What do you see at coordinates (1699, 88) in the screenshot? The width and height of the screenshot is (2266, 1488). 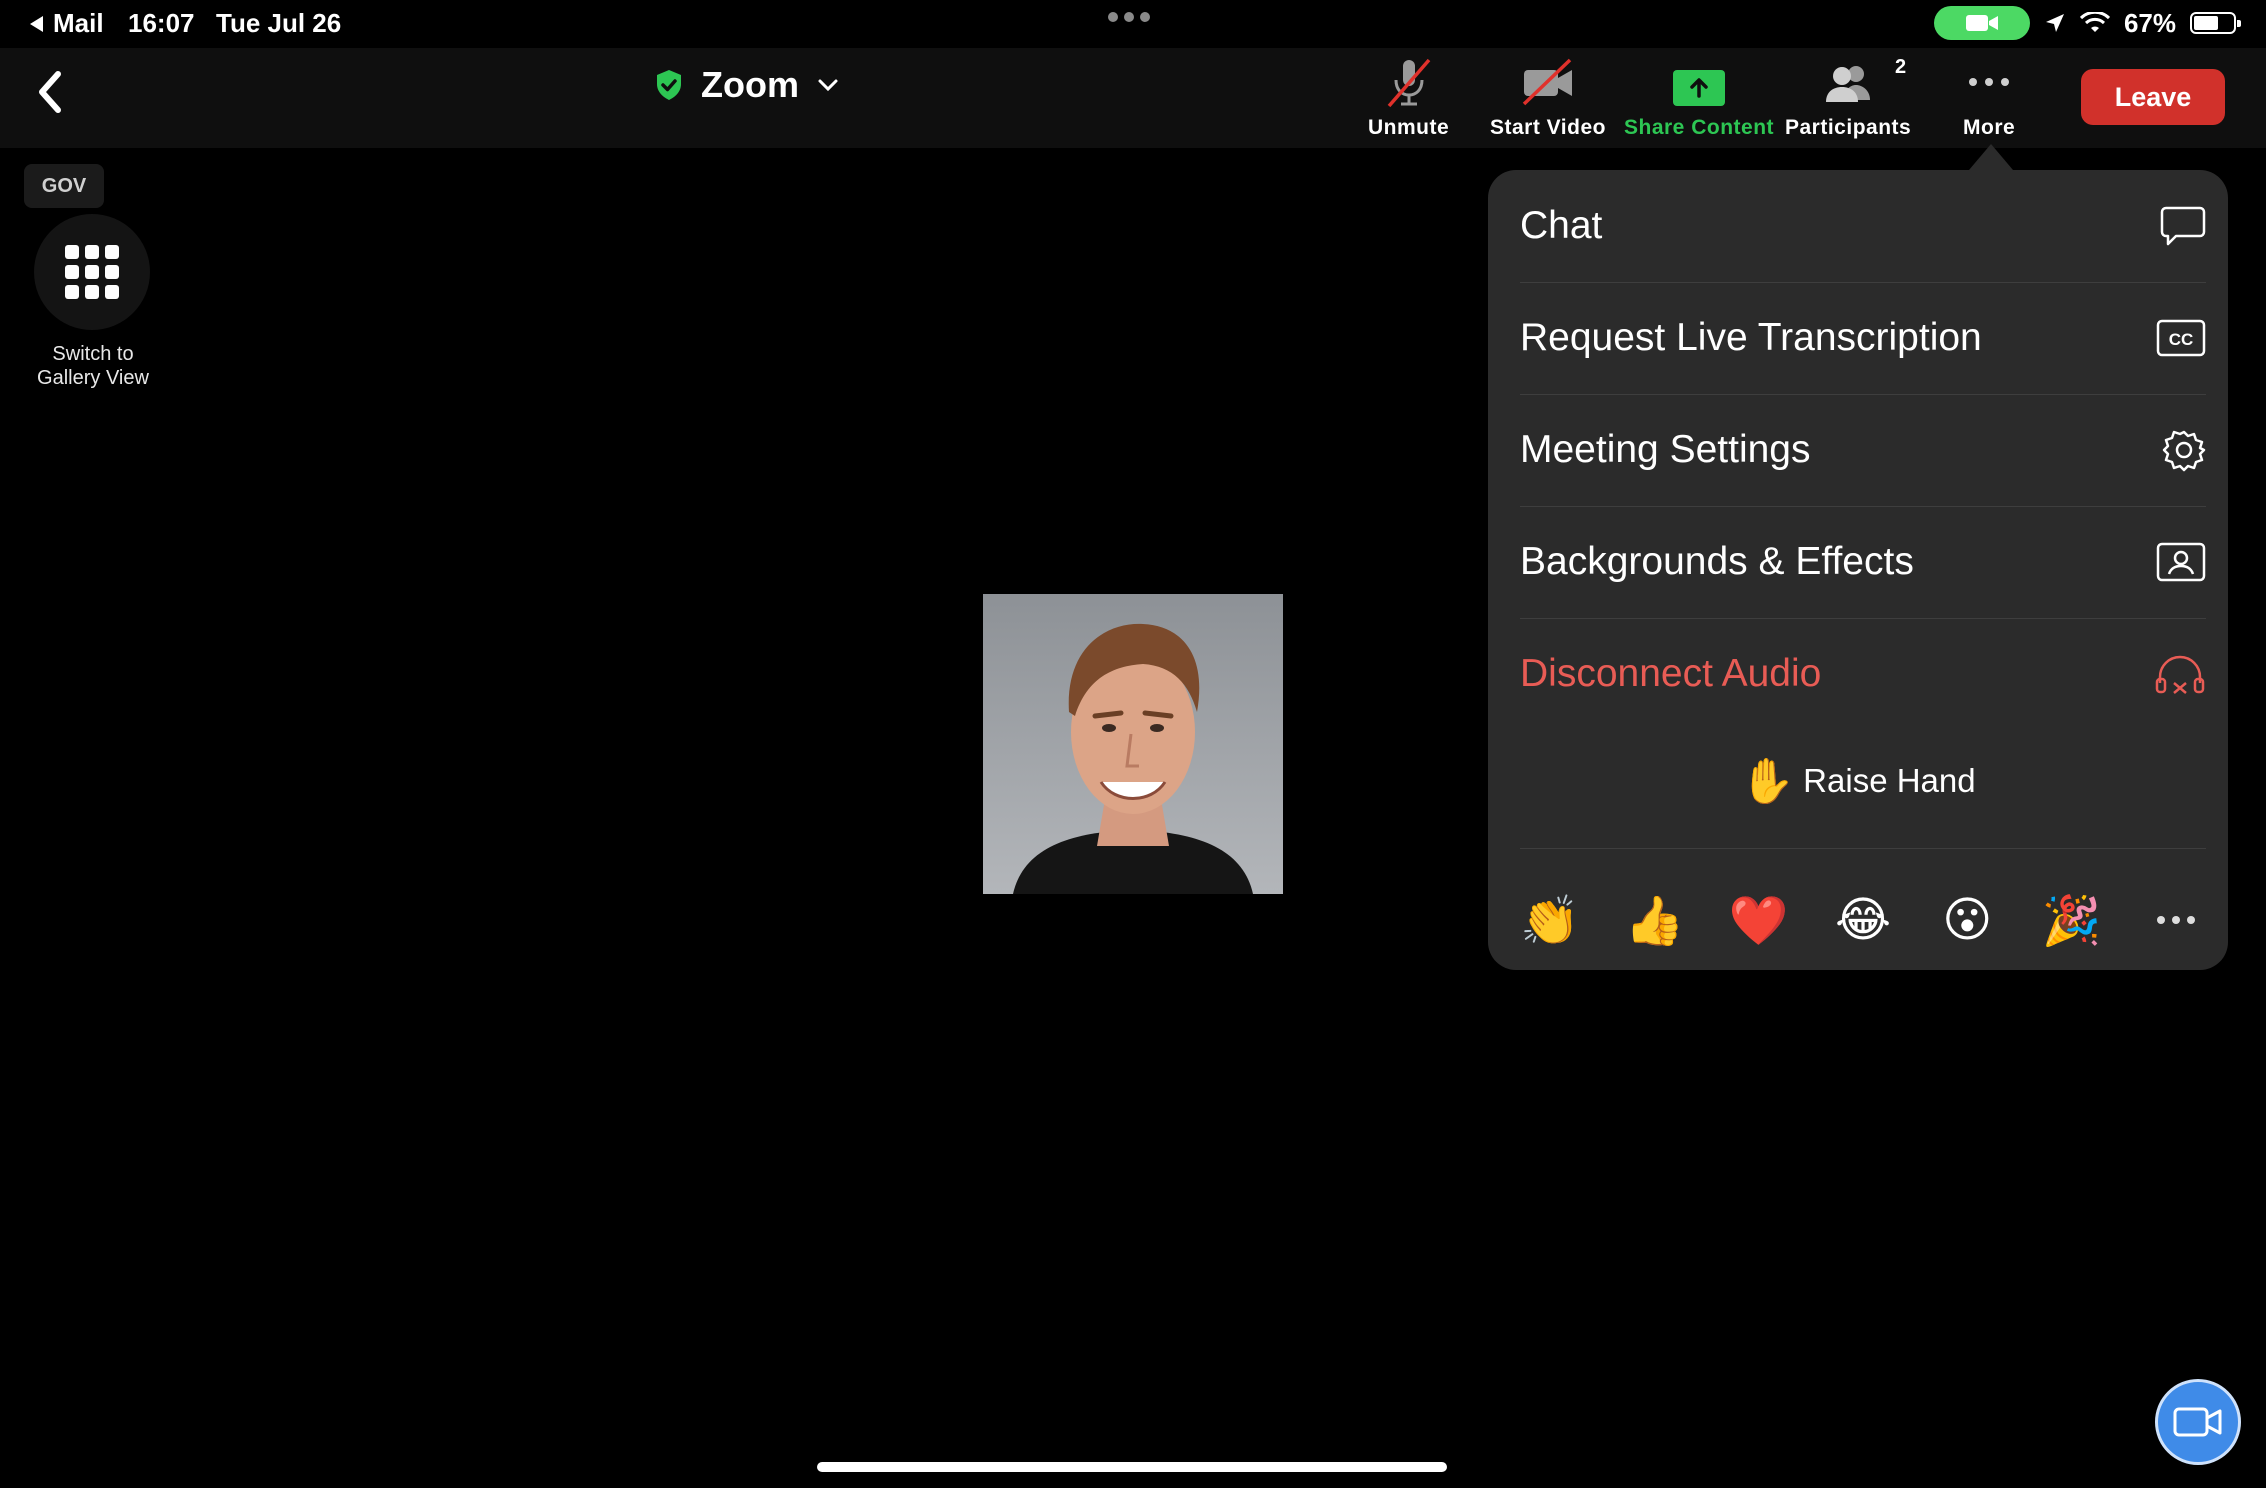 I see `share-arrow-icon` at bounding box center [1699, 88].